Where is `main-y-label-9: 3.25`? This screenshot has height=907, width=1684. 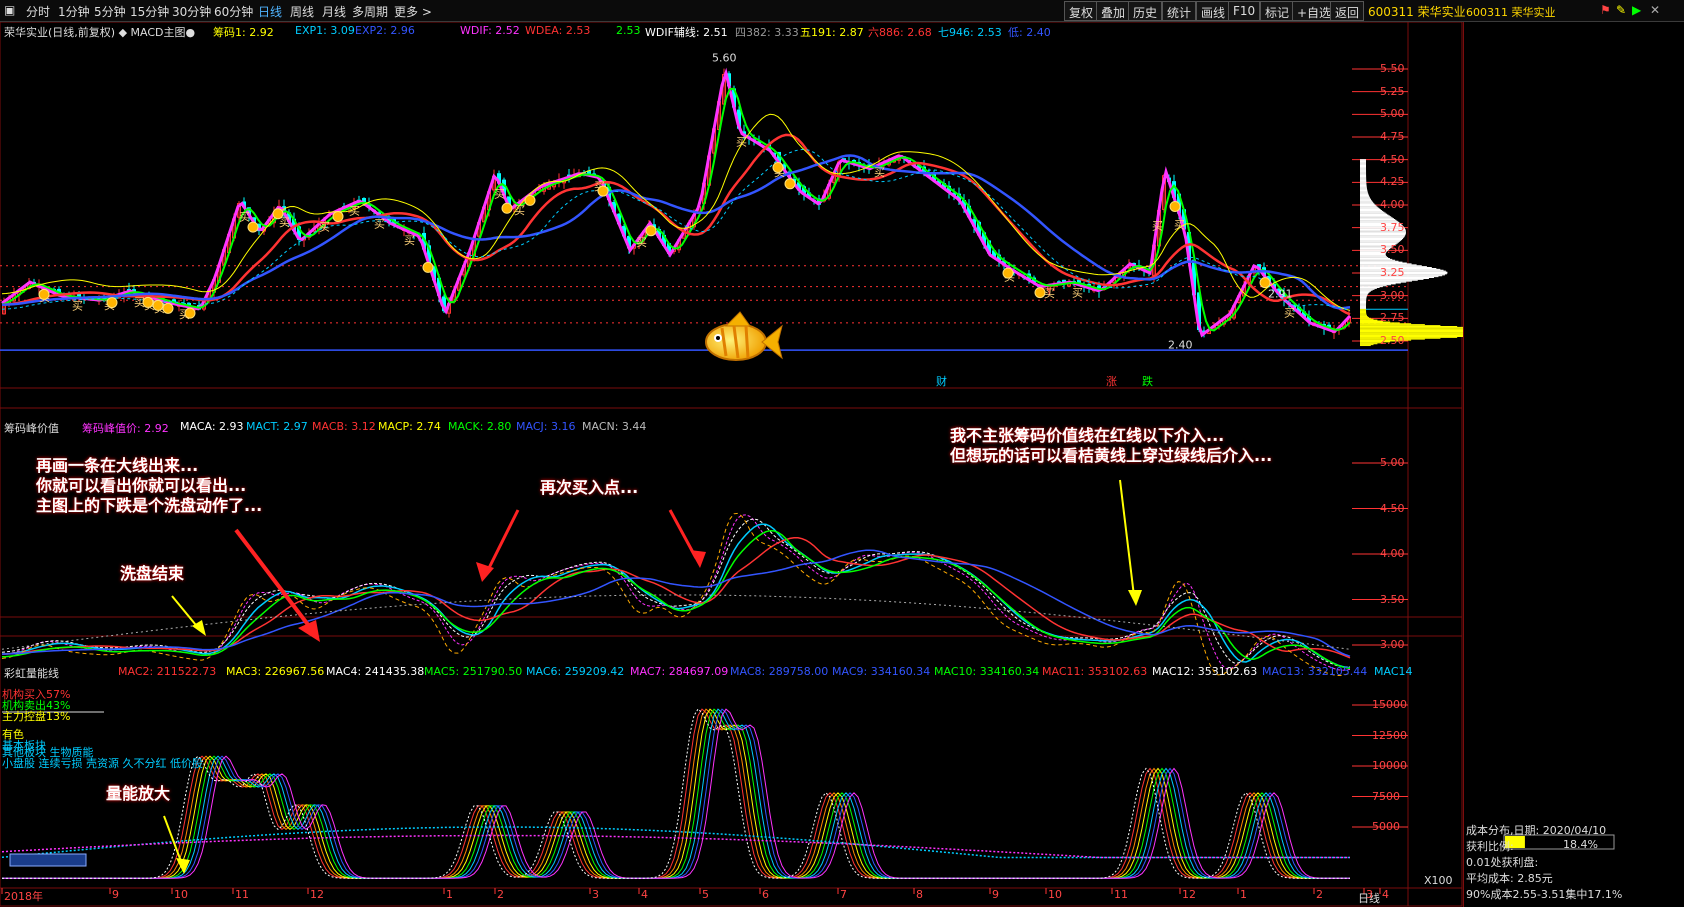 main-y-label-9: 3.25 is located at coordinates (1392, 272).